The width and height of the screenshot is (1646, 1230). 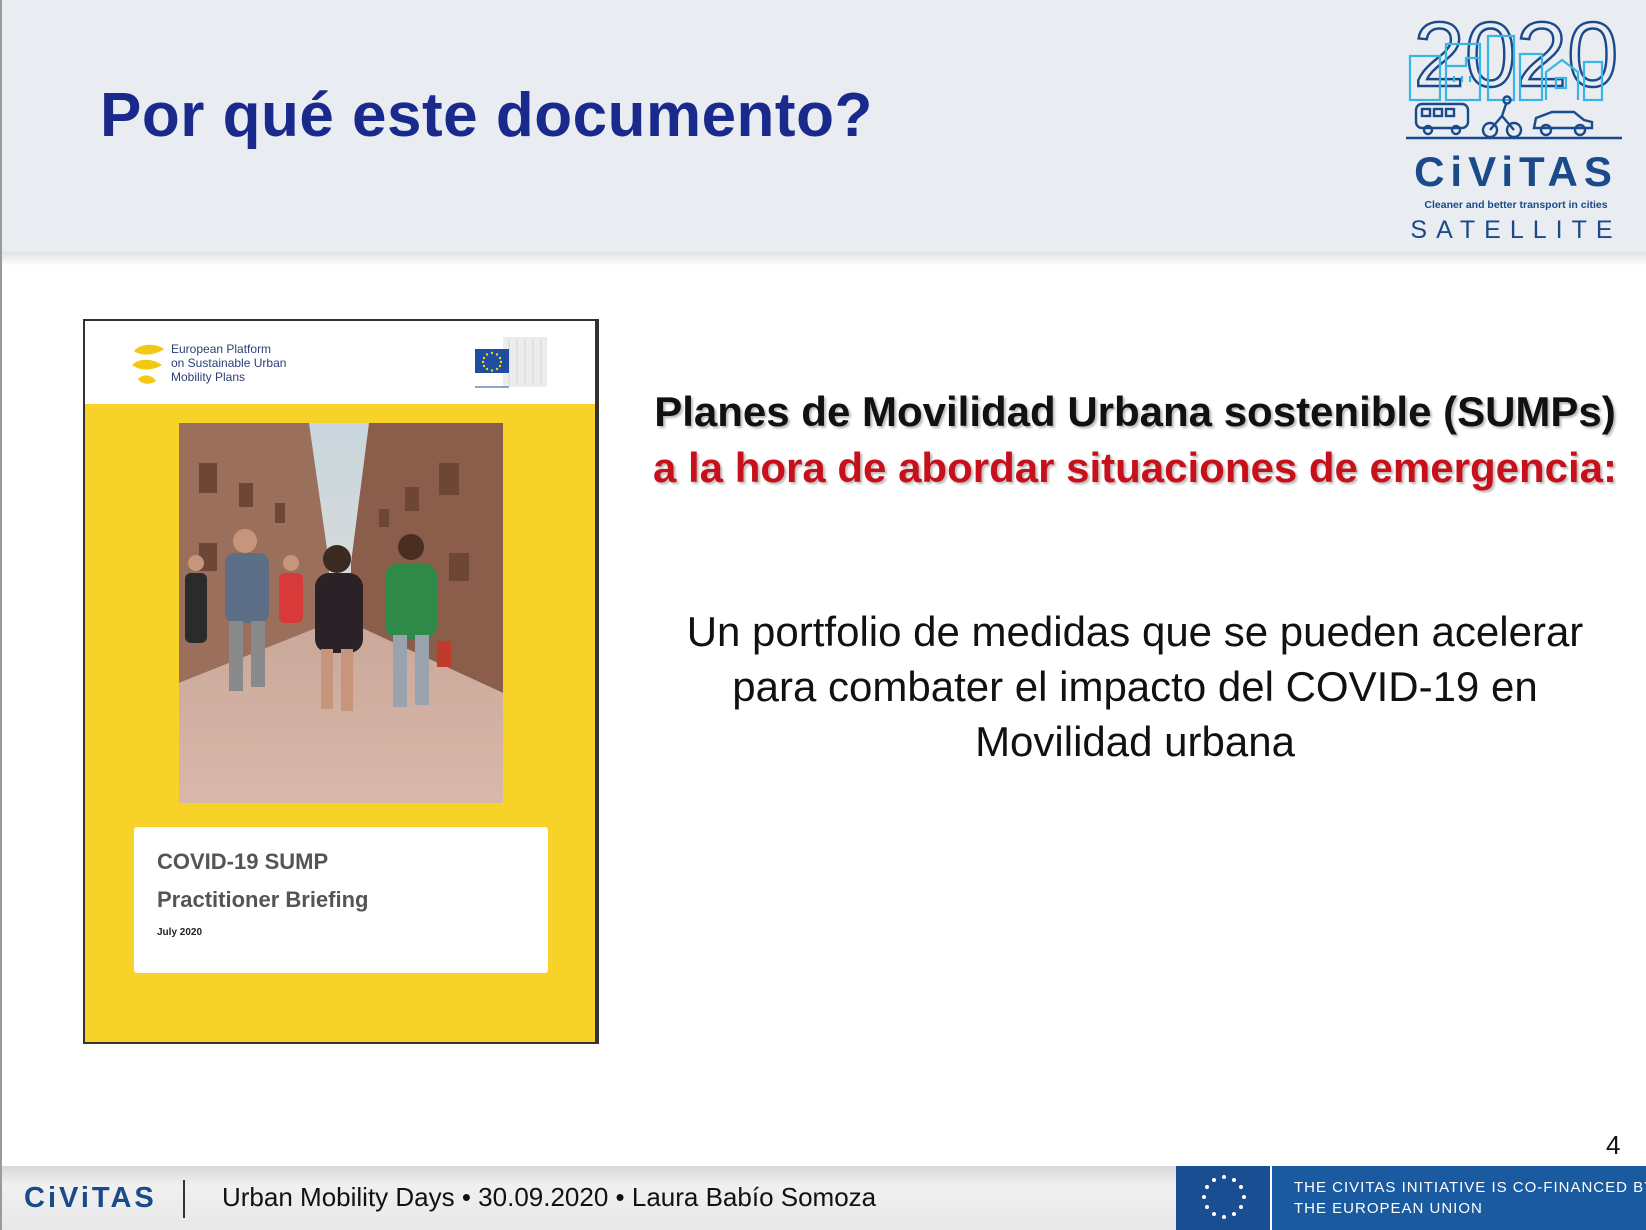 What do you see at coordinates (90, 1198) in the screenshot?
I see `footer-civitas-logo: CiViTAS` at bounding box center [90, 1198].